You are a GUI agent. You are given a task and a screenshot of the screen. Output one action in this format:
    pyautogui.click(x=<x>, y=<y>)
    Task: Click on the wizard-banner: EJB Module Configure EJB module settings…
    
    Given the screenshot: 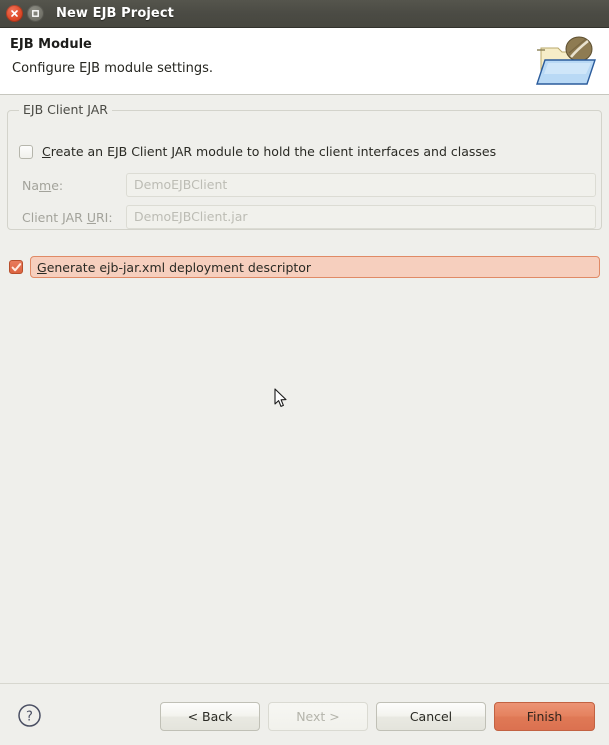 What is the action you would take?
    pyautogui.click(x=304, y=61)
    